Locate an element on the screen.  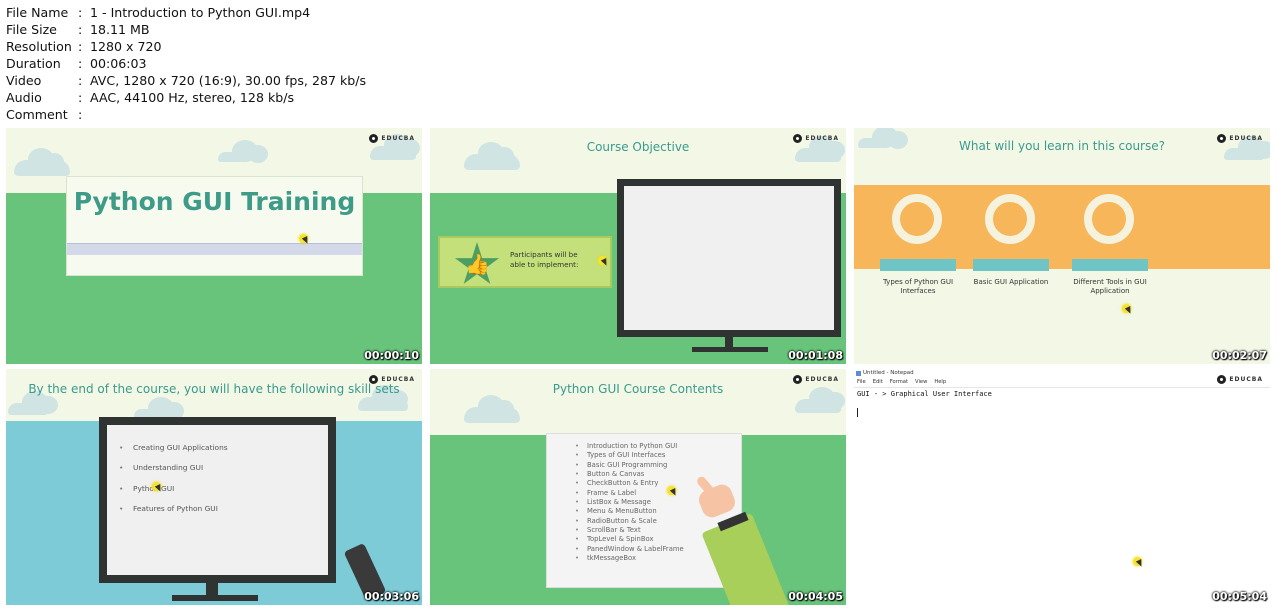
timestamp: 00:01:08 is located at coordinates (815, 355).